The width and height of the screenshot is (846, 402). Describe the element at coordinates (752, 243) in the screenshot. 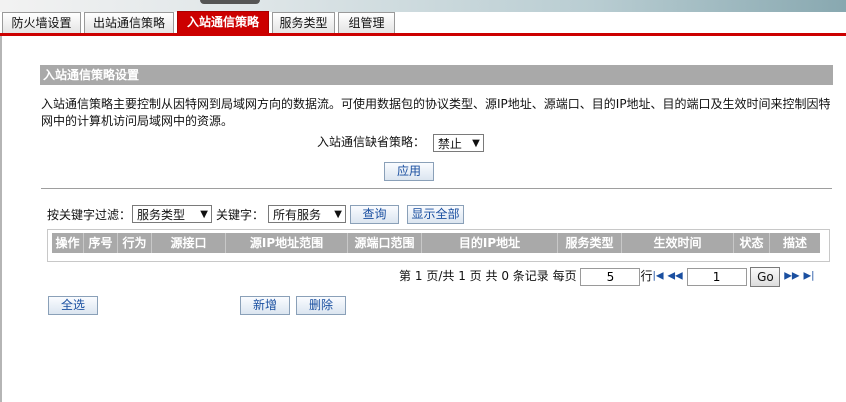

I see `col-status: 状态` at that location.